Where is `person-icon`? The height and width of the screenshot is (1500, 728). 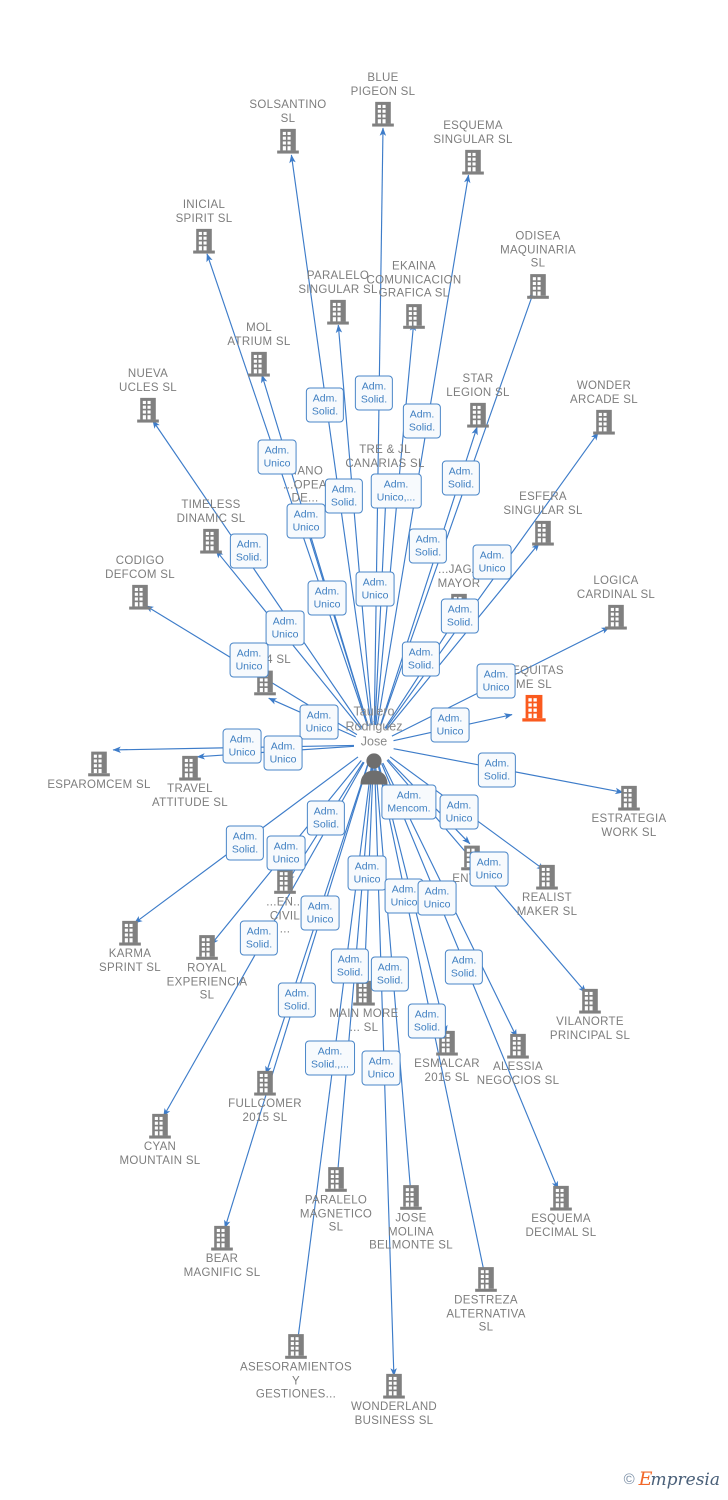 person-icon is located at coordinates (374, 769).